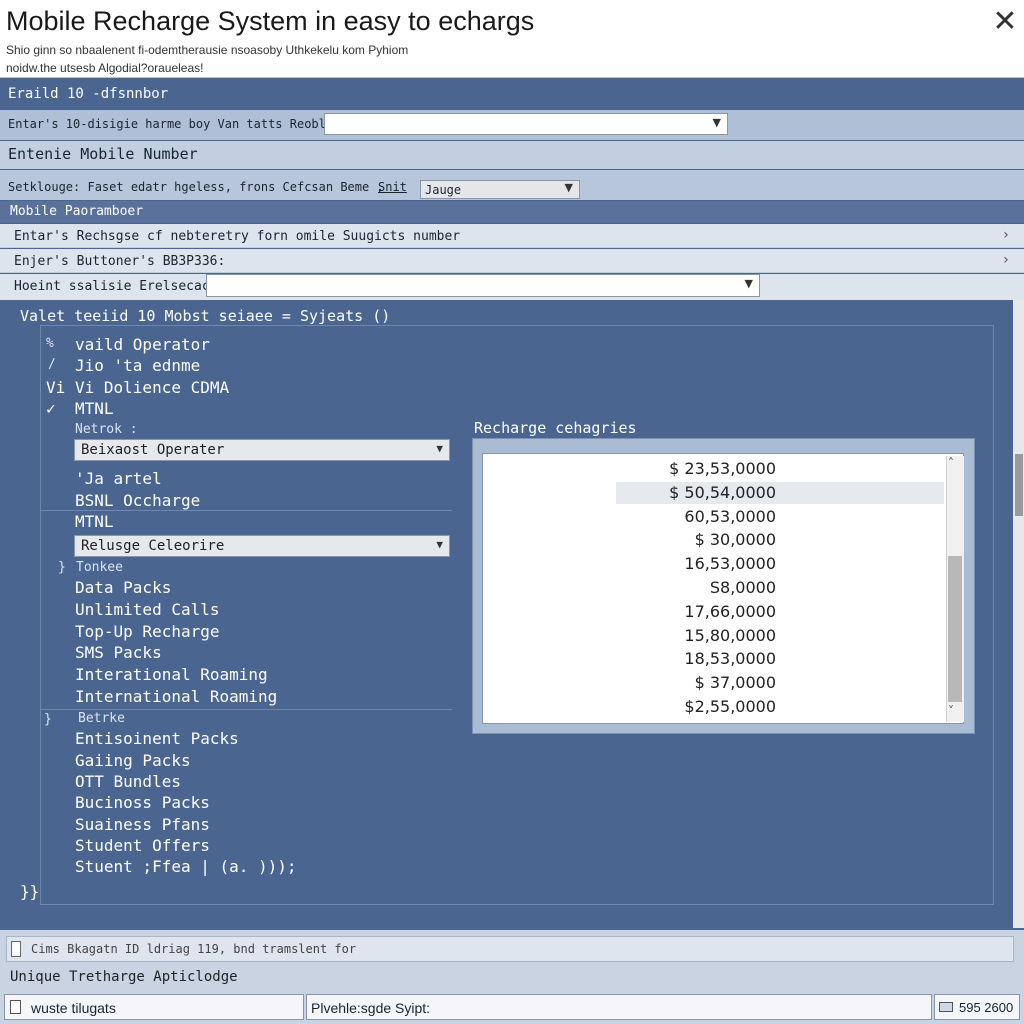 The height and width of the screenshot is (1024, 1024). I want to click on amount-item: 17,66,0000, so click(730, 611).